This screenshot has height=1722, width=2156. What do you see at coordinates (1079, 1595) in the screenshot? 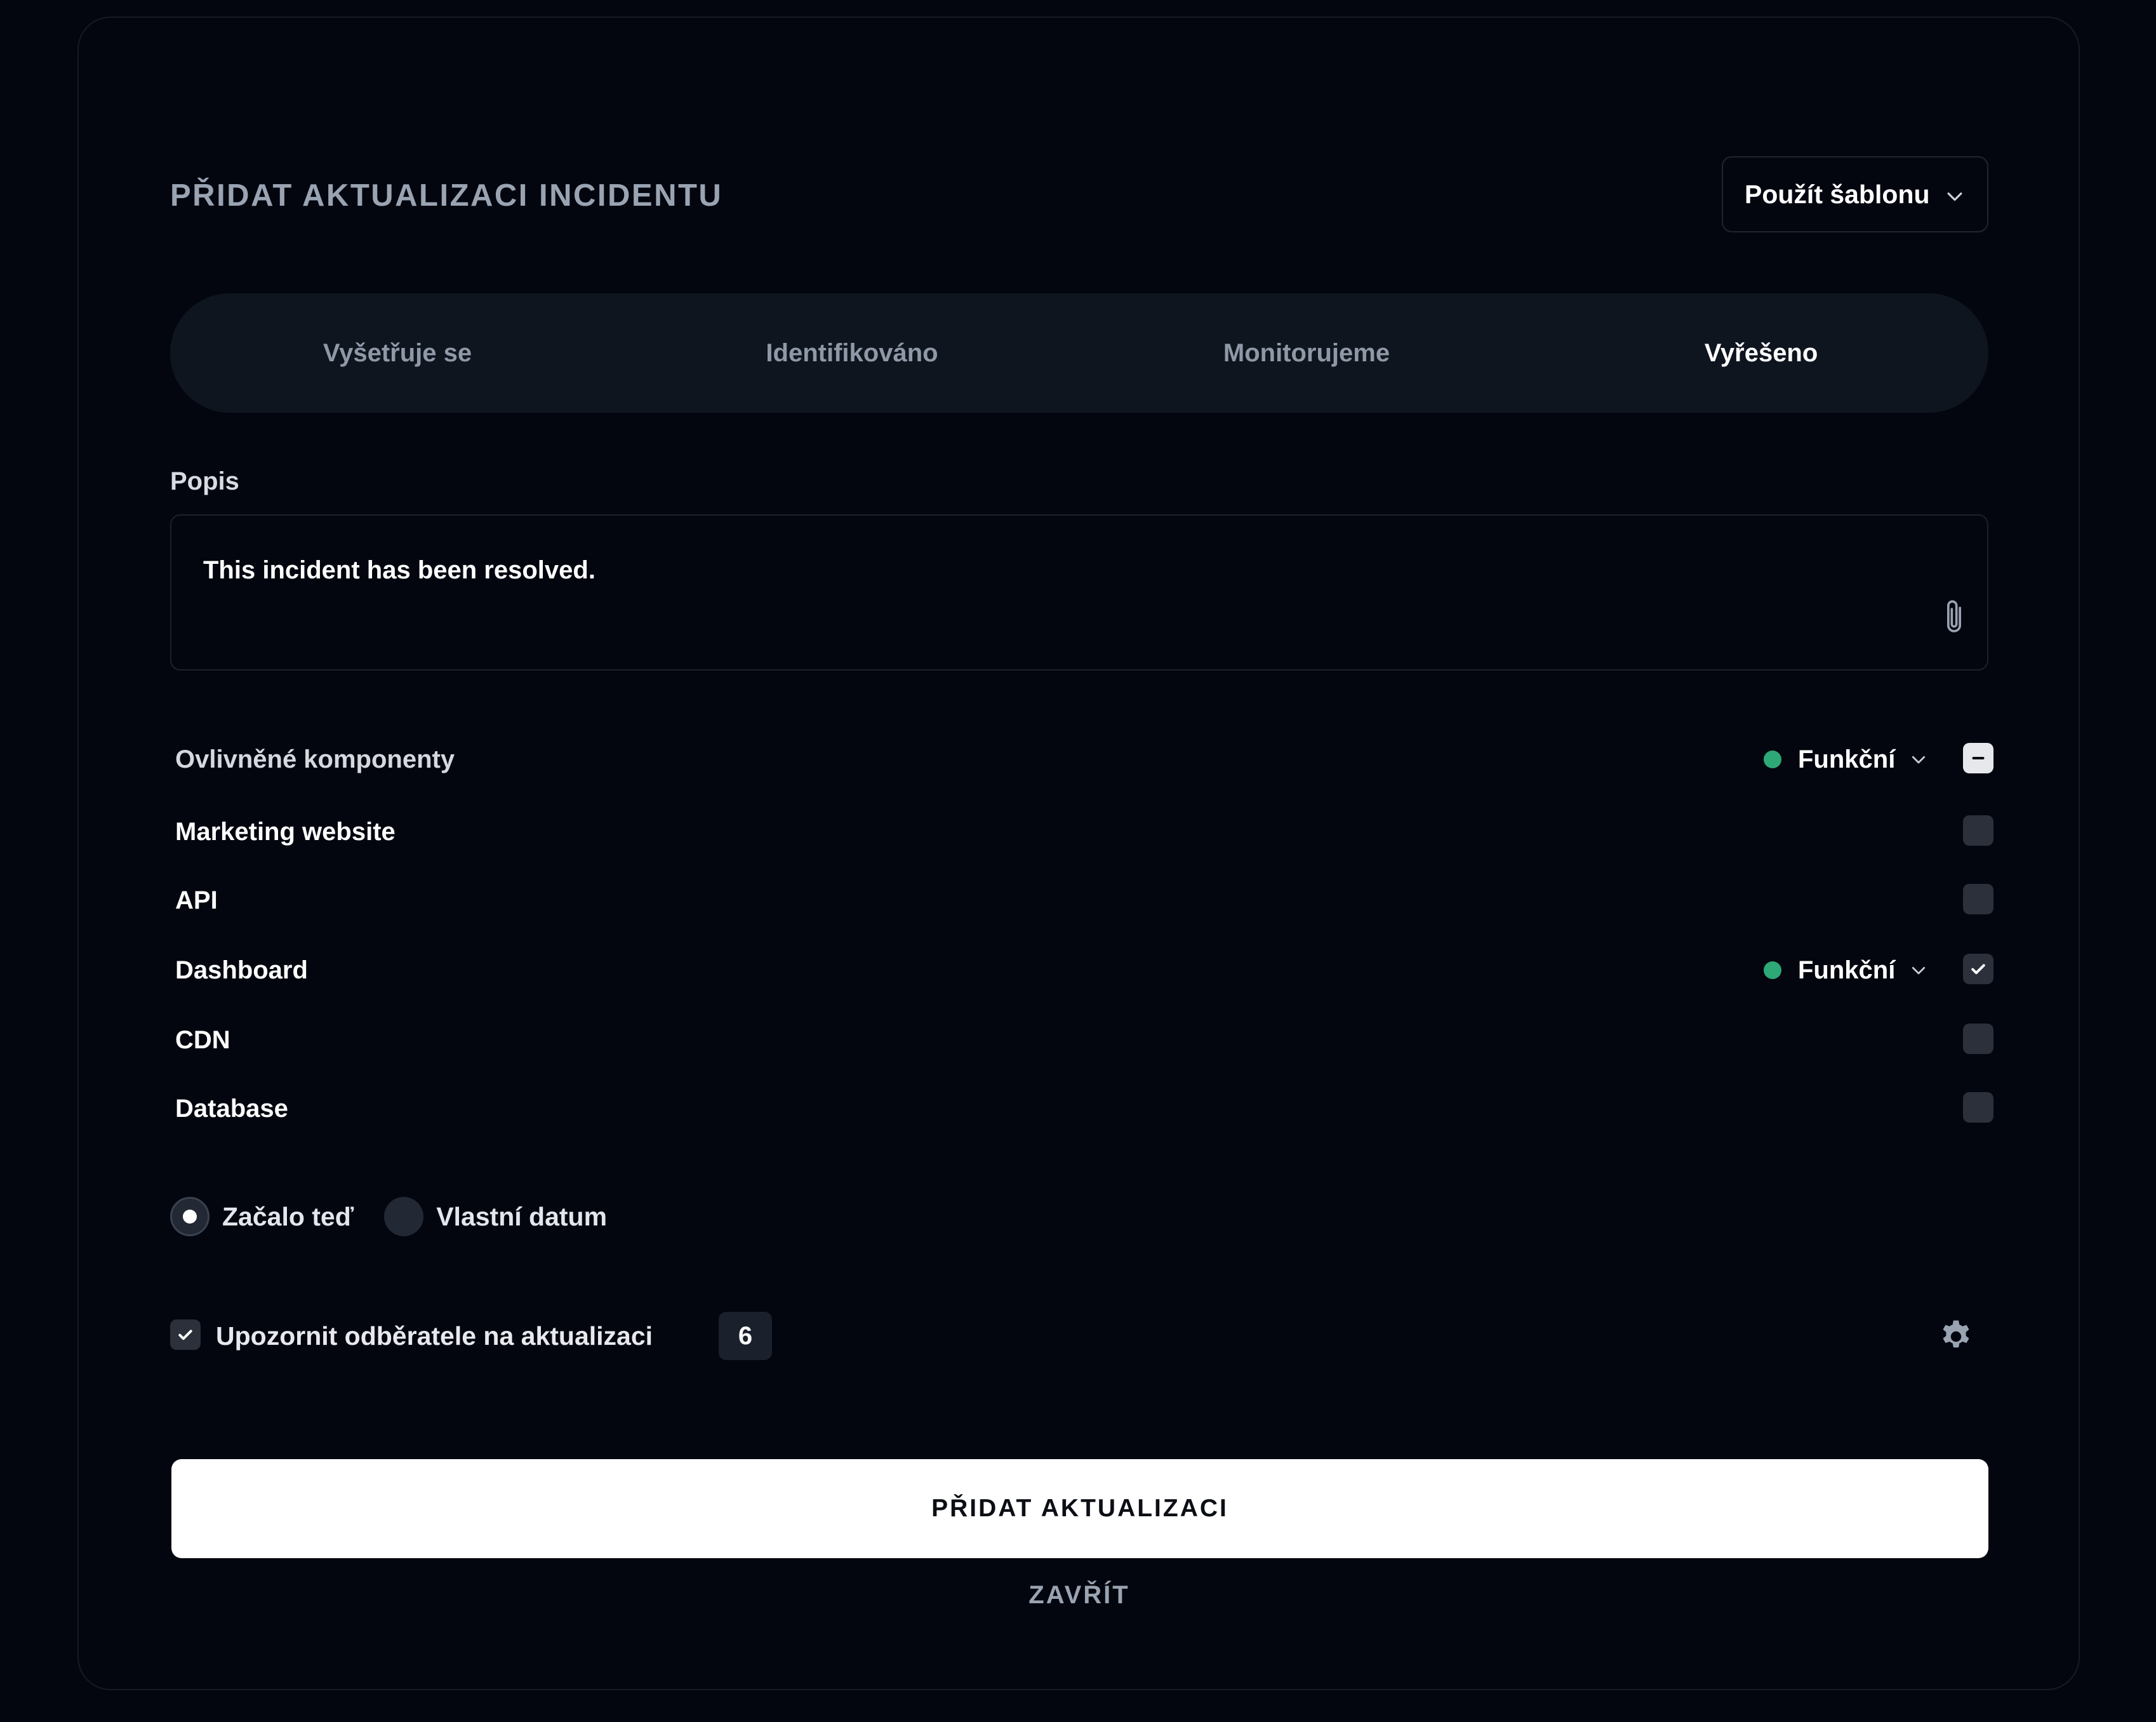
I see `close-button: ZAVŘÍT` at bounding box center [1079, 1595].